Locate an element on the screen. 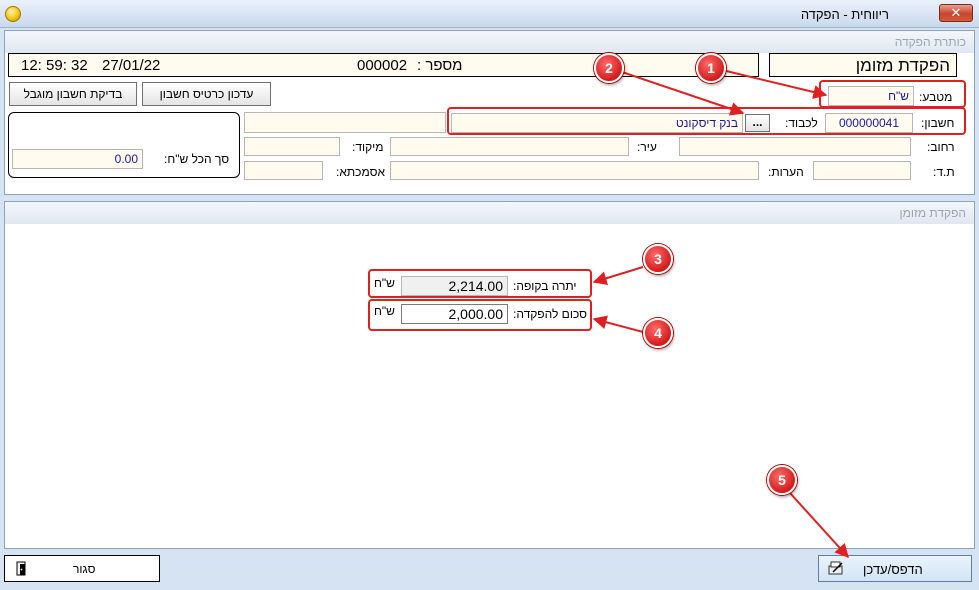  print-update-button: הדפס/עדכן is located at coordinates (895, 568).